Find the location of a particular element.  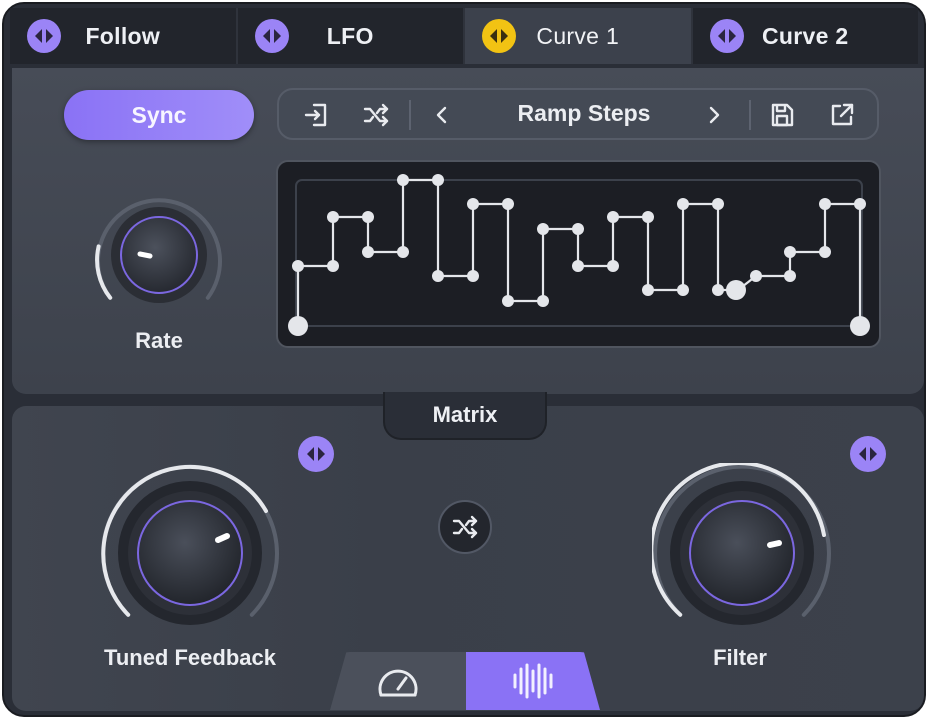

import-icon is located at coordinates (315, 115).